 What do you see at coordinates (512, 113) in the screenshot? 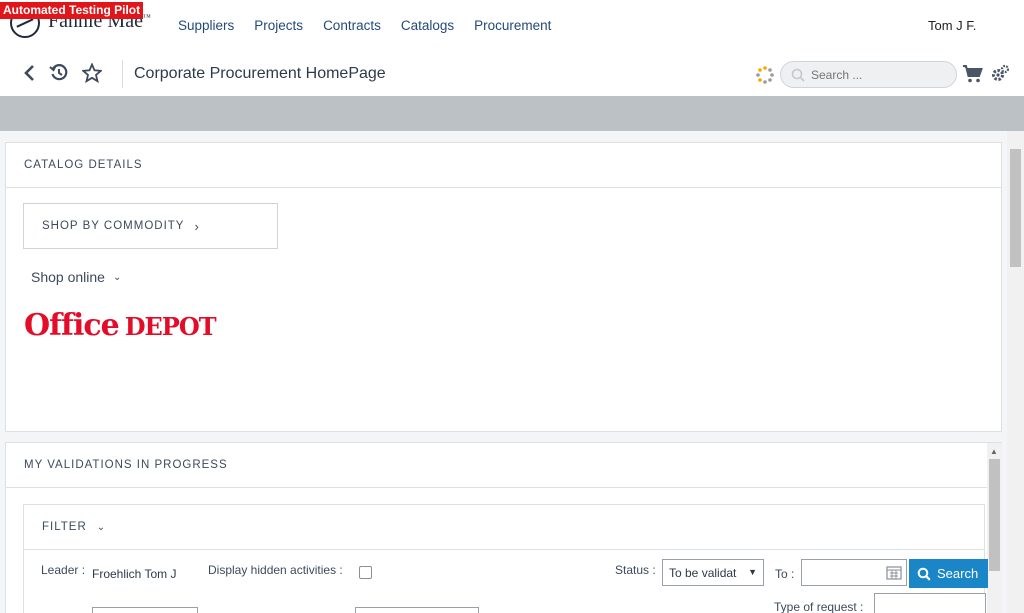
I see `header-band` at bounding box center [512, 113].